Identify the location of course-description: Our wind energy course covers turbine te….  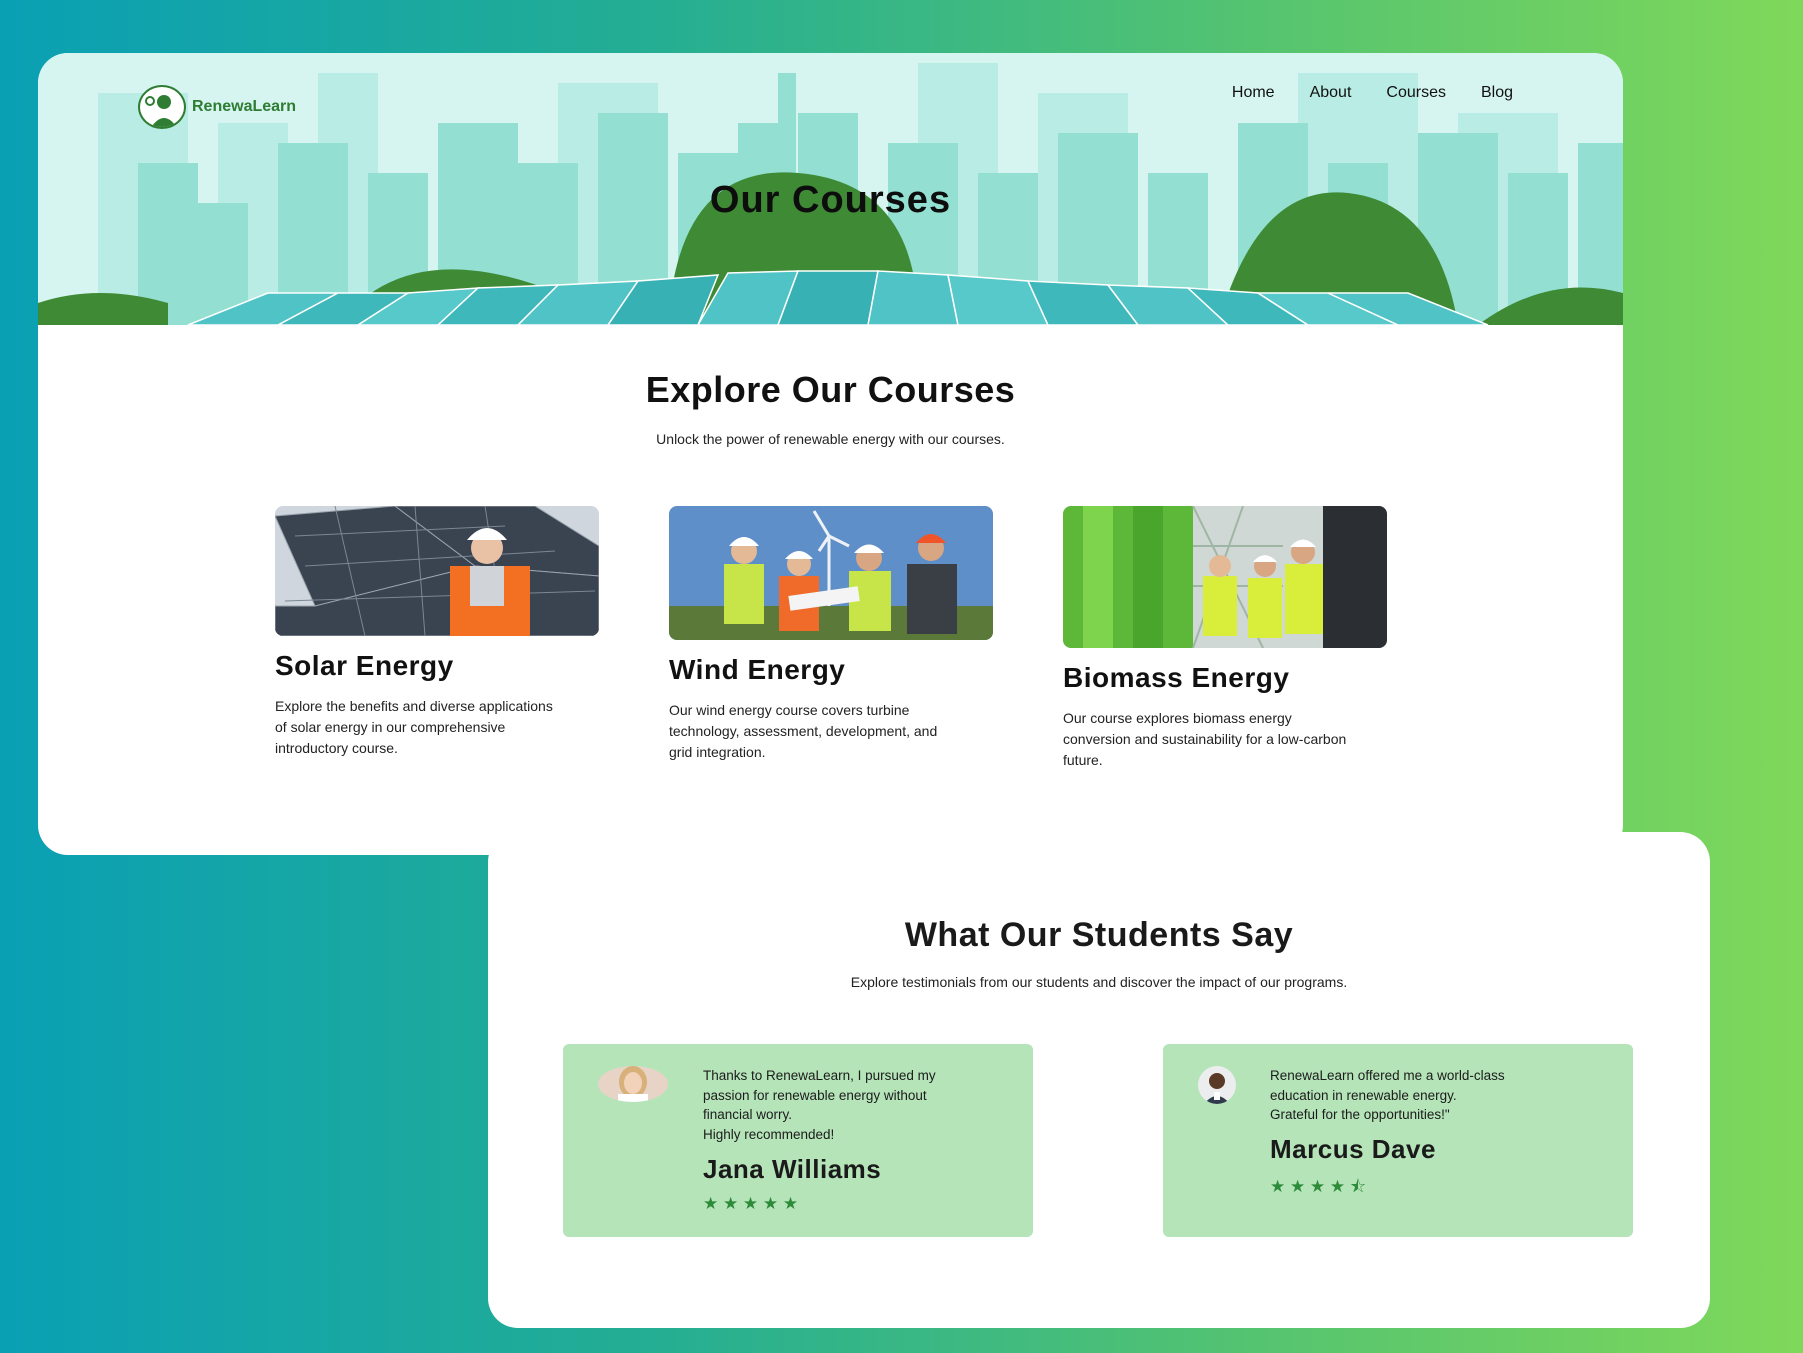
(803, 731).